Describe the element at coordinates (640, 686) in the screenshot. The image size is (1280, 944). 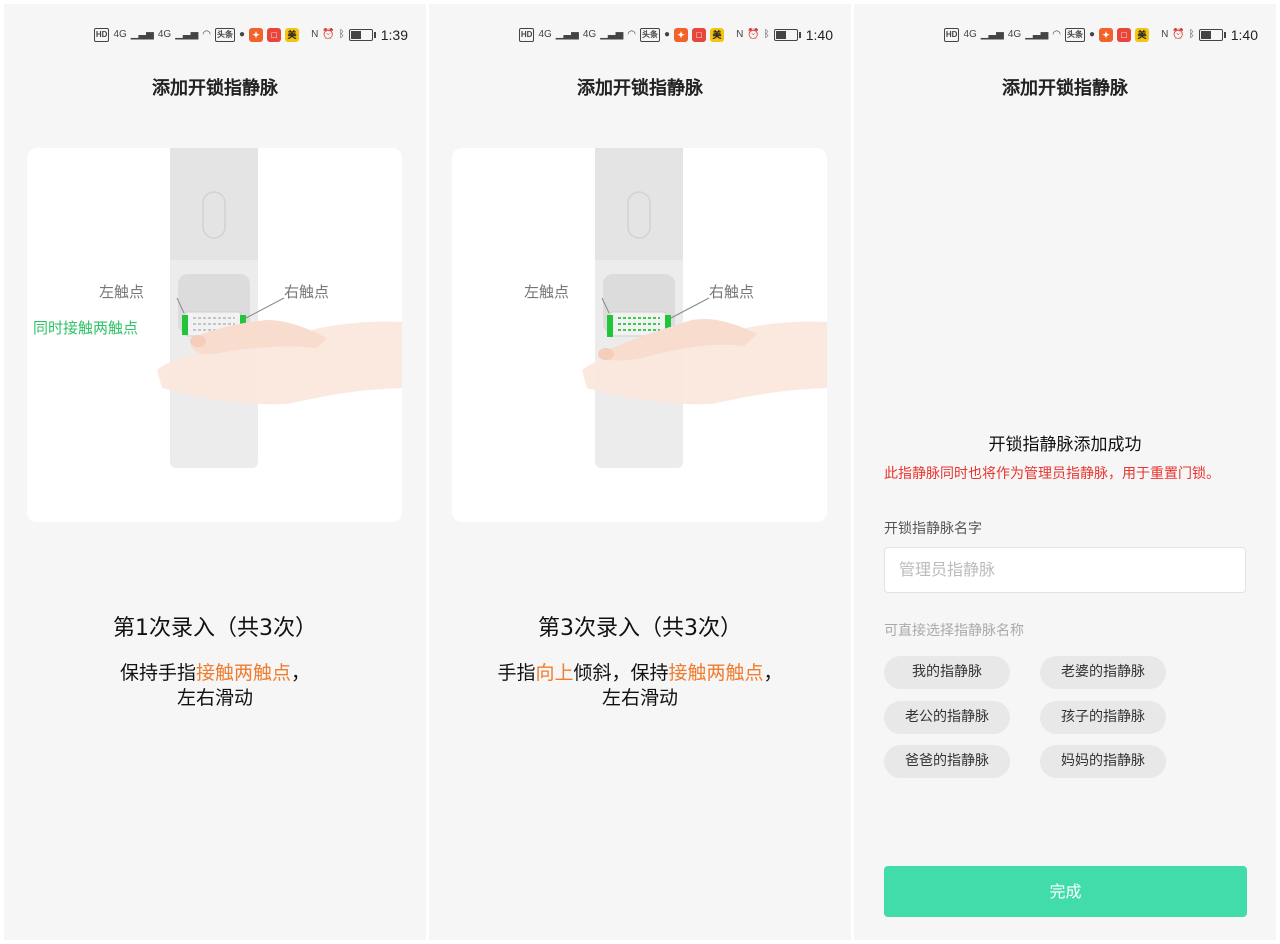
I see `enroll-hint: 手指向上倾斜，保持接触两触点， 左右滑动` at that location.